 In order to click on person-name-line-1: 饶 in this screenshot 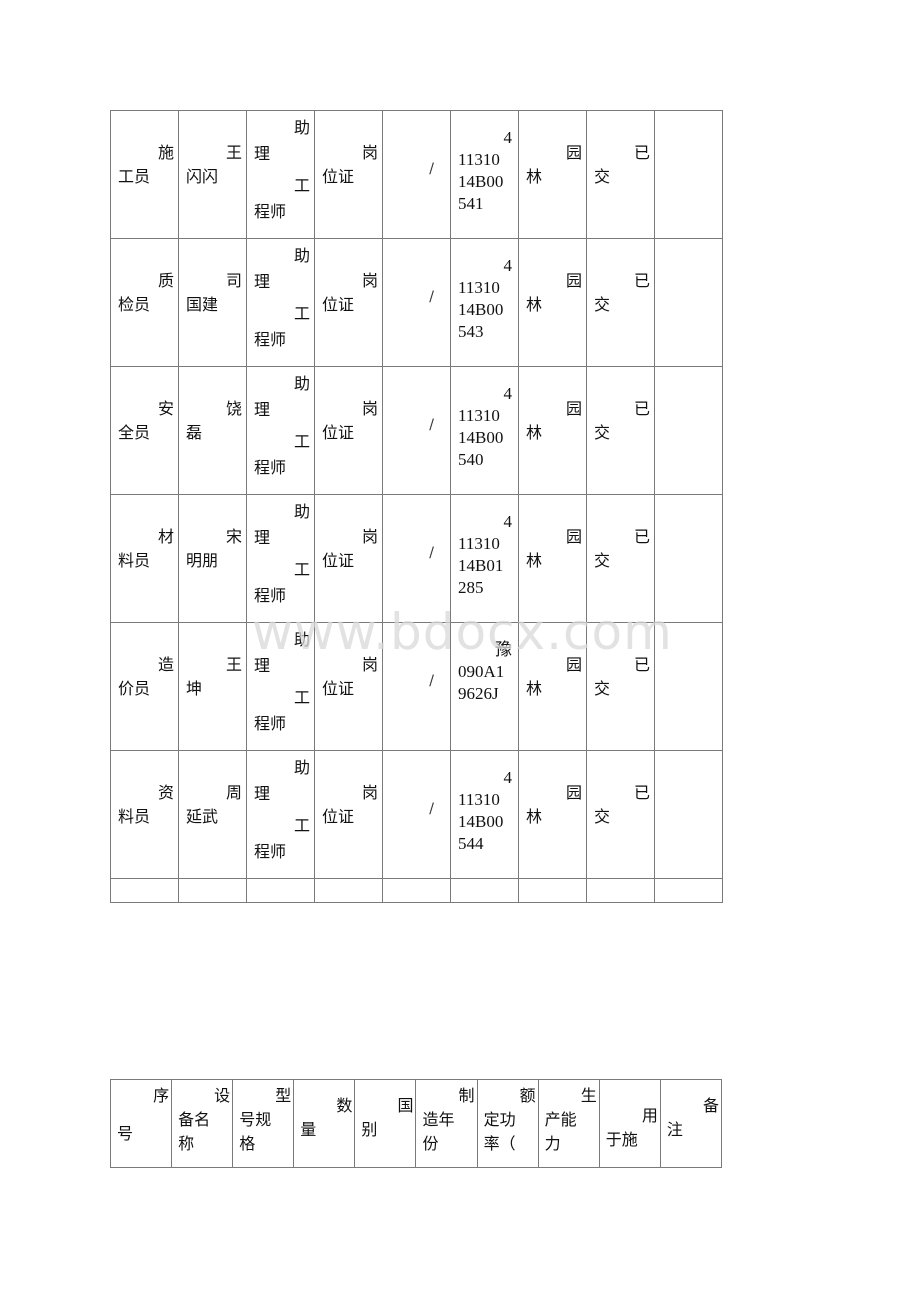, I will do `click(233, 408)`.